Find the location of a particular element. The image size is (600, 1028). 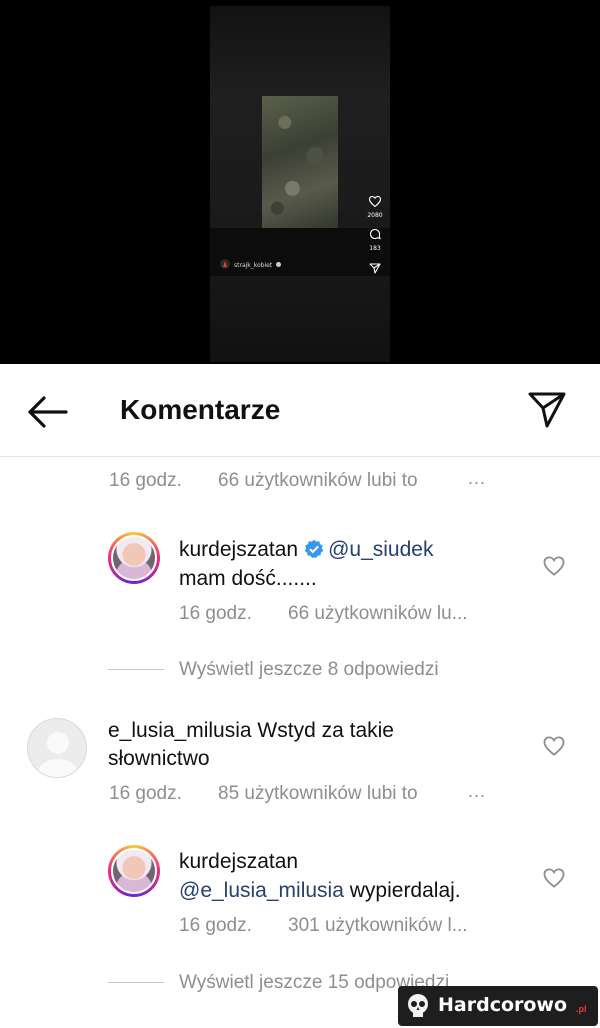

skull-icon is located at coordinates (418, 1005).